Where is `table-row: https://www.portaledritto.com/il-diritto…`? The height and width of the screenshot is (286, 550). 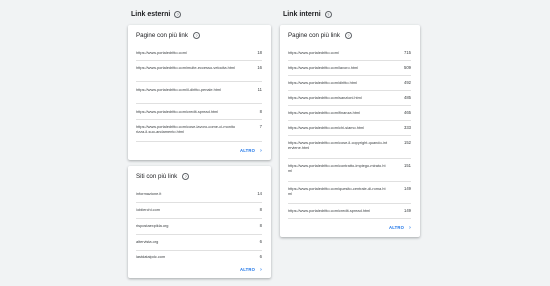
table-row: https://www.portaledritto.com/il-diritto… is located at coordinates (199, 92).